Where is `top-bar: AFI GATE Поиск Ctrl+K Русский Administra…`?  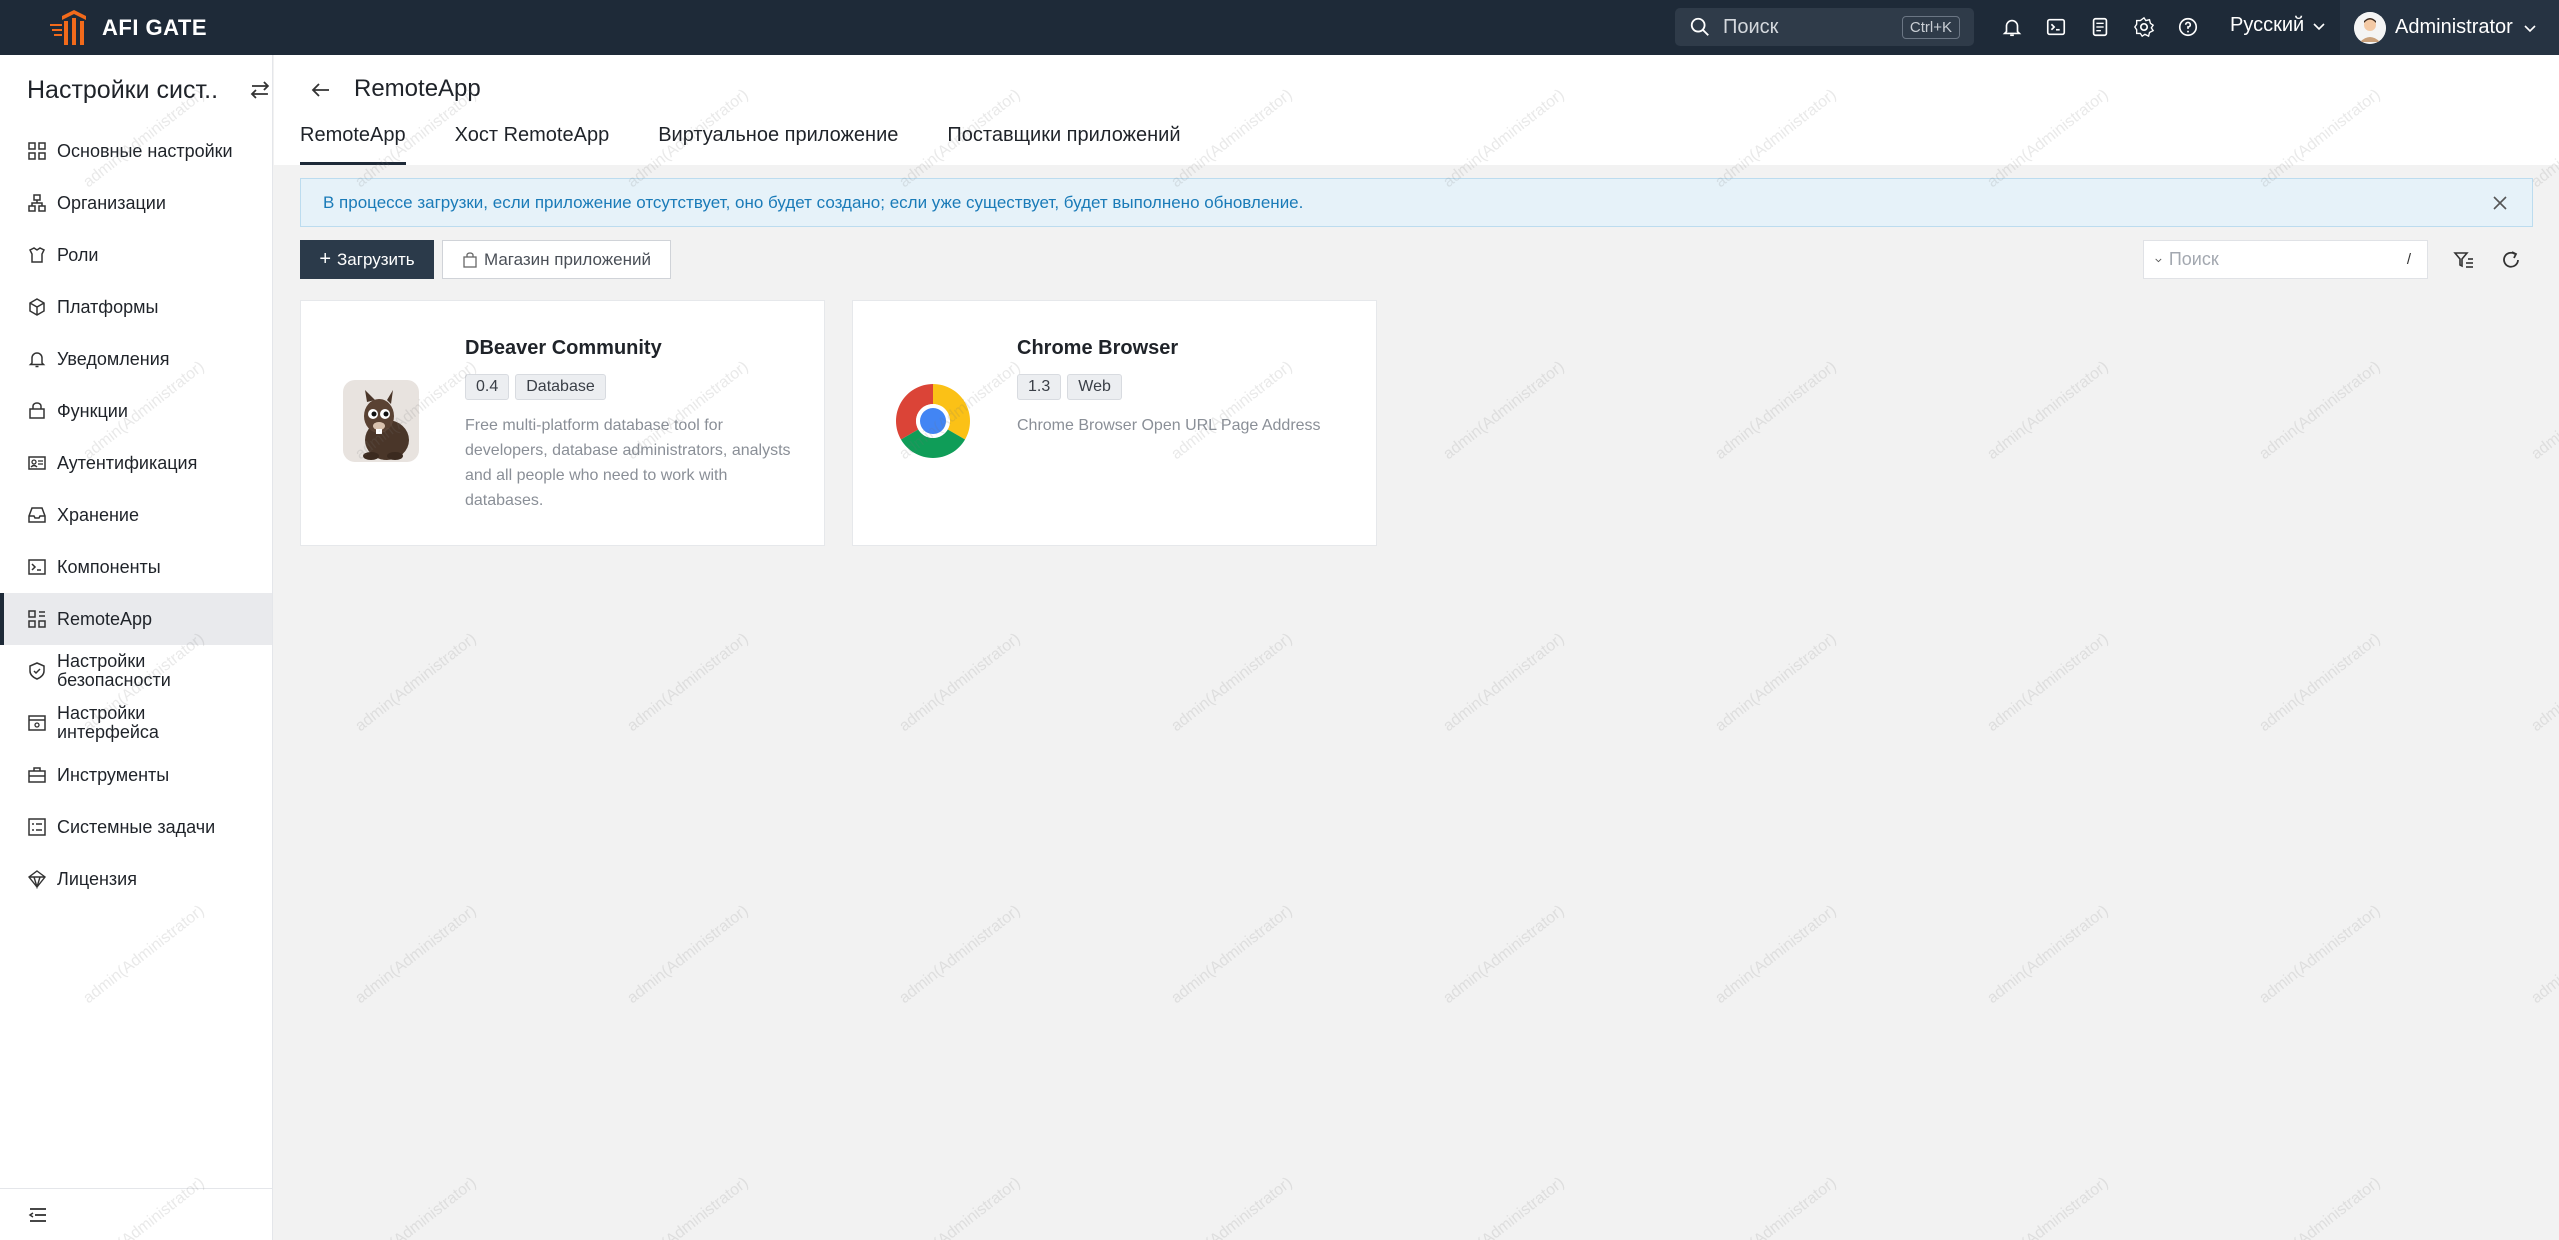
top-bar: AFI GATE Поиск Ctrl+K Русский Administra… is located at coordinates (1279, 27).